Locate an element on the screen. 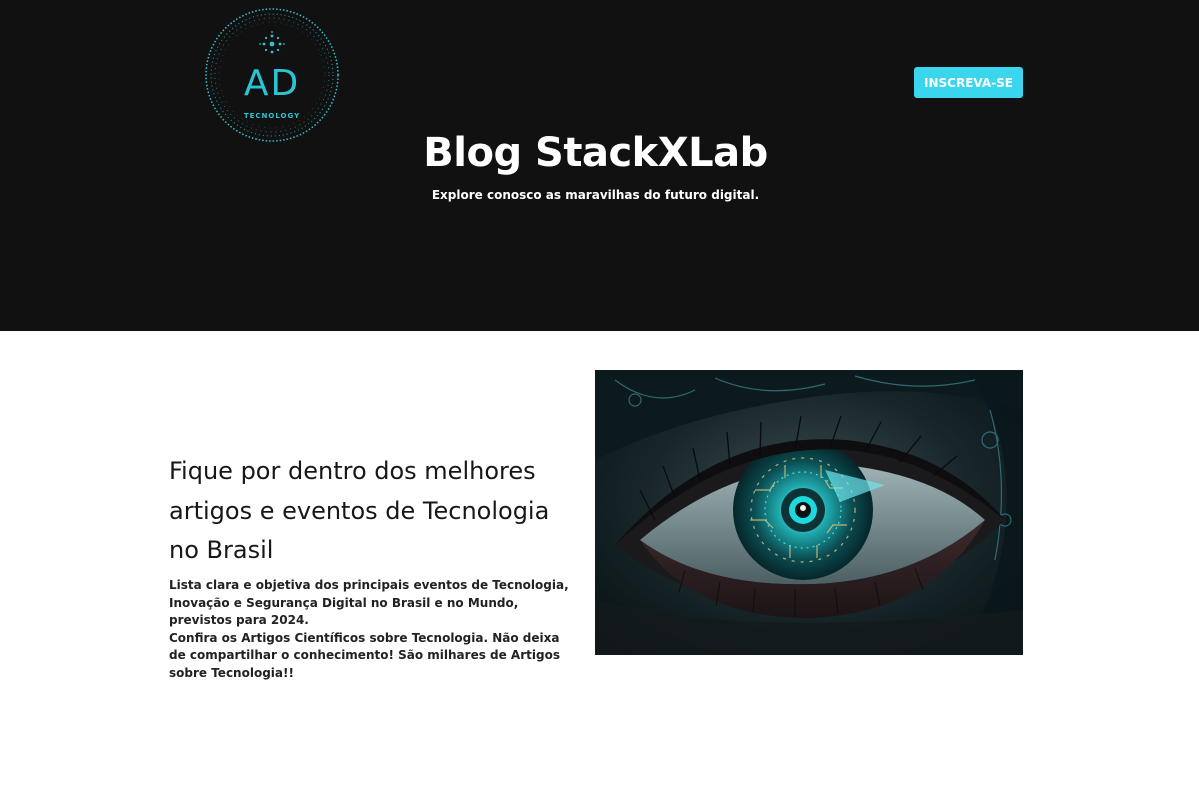  cyber-eye-image is located at coordinates (809, 512).